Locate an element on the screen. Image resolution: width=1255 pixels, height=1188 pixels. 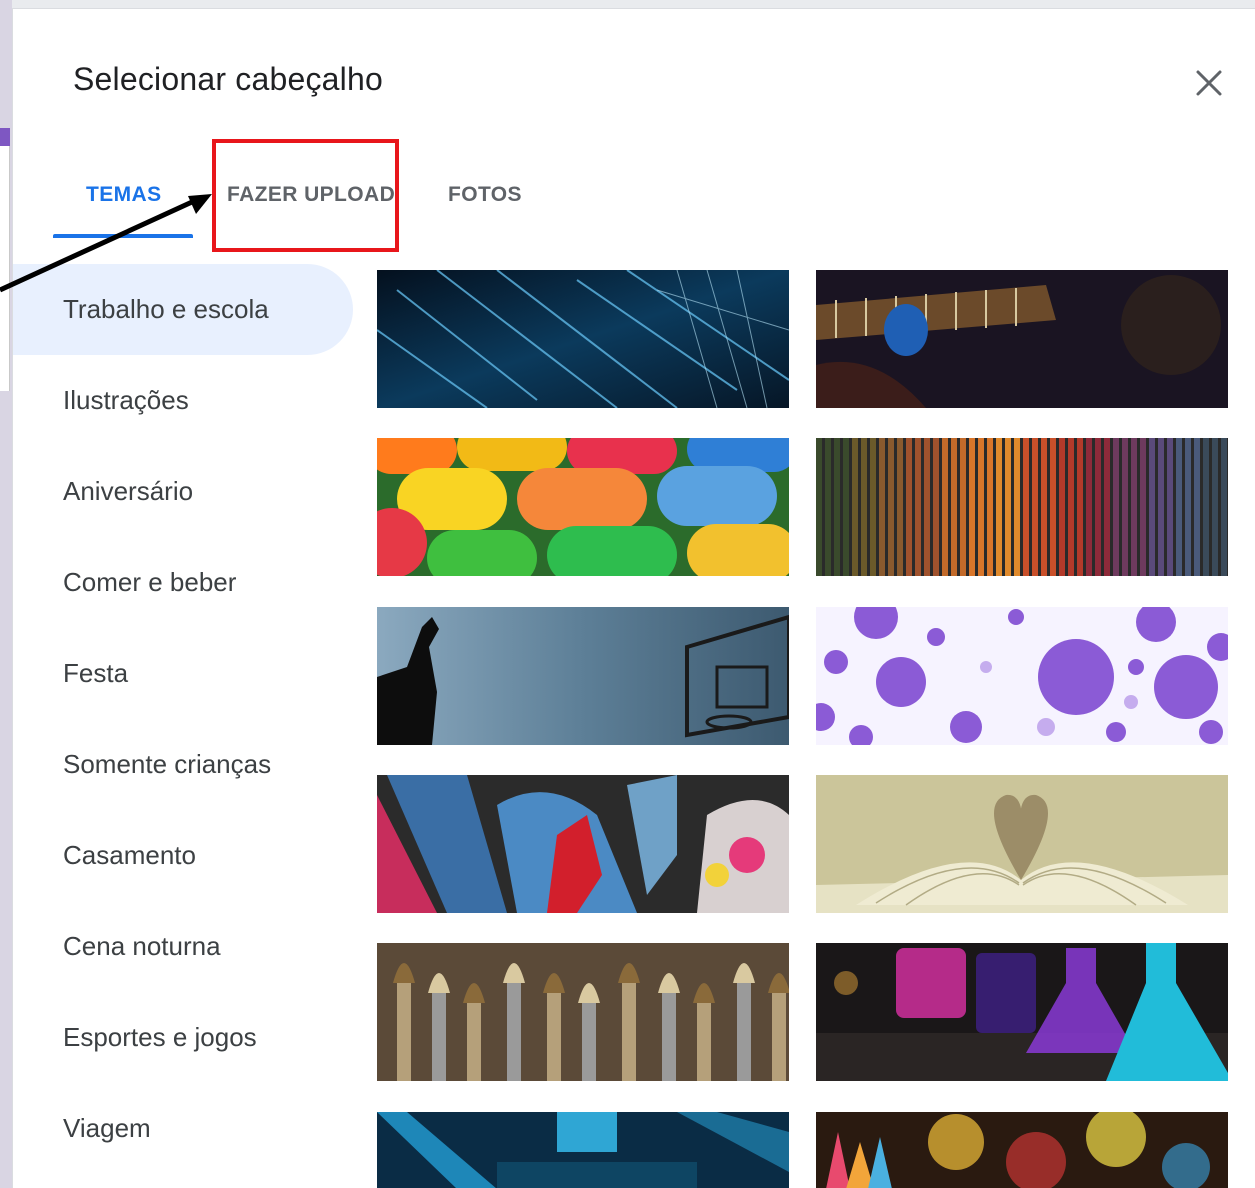
close-button is located at coordinates (1209, 83).